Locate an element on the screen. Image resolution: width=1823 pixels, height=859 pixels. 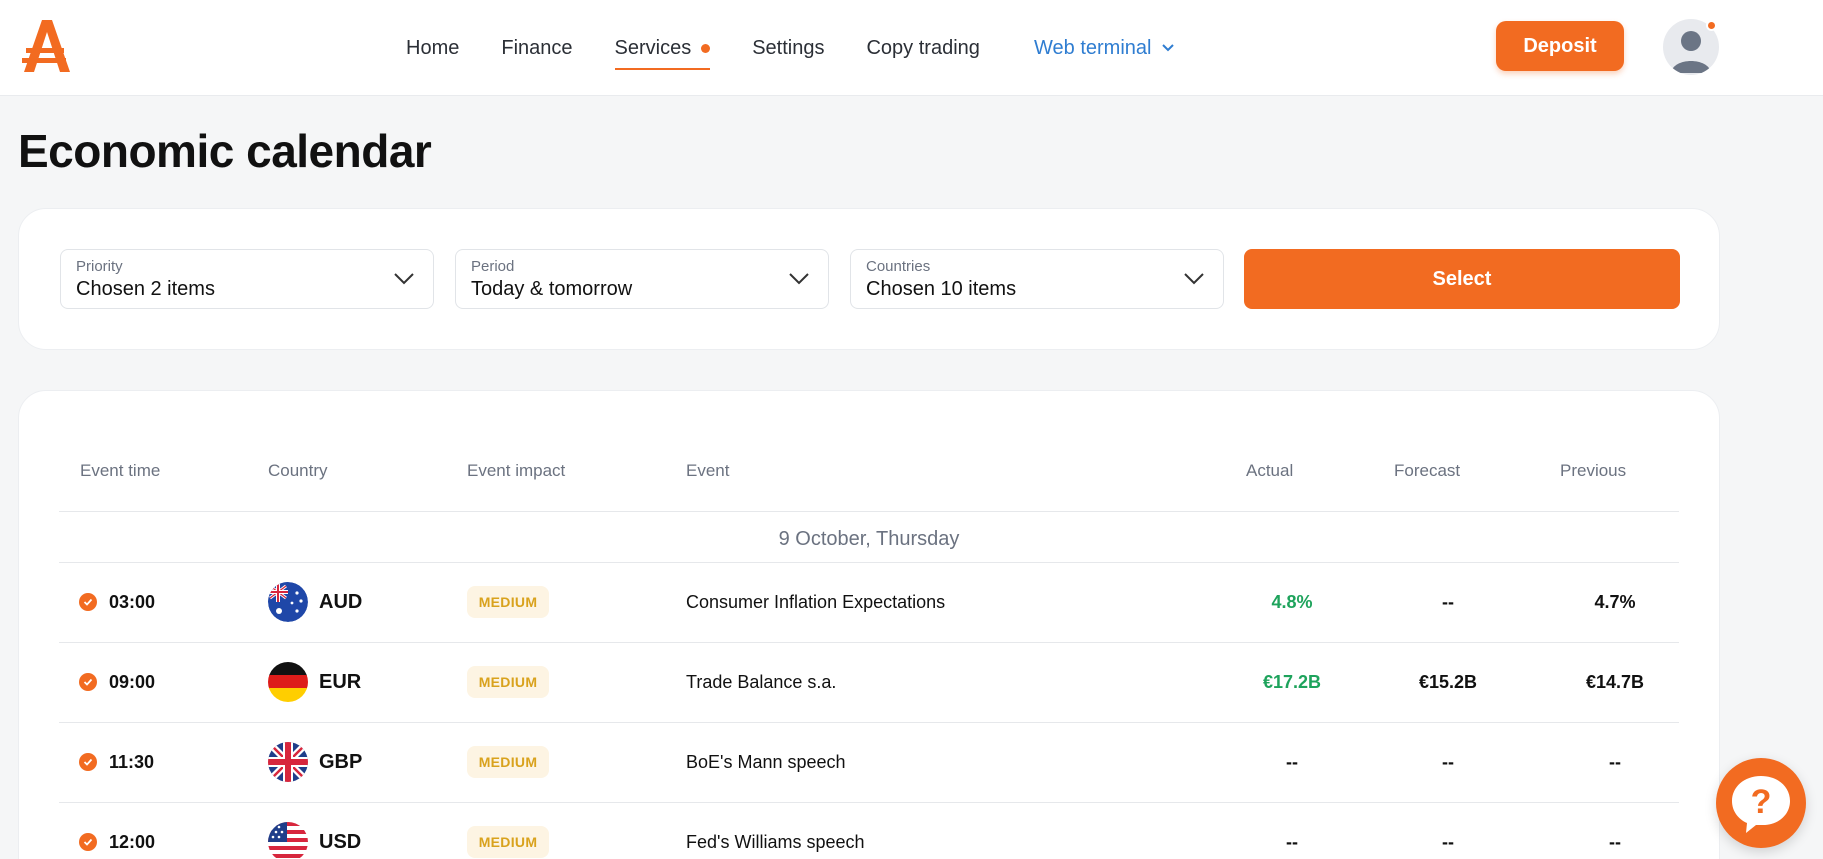
event-name: Fed's Williams speech is located at coordinates (775, 842).